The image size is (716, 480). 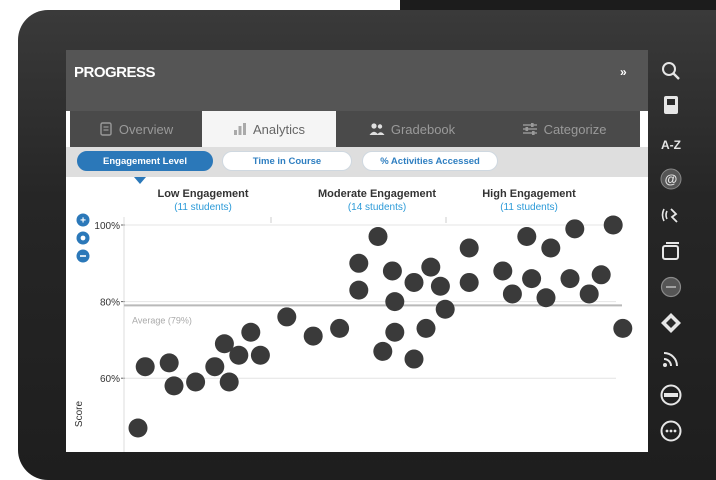 I want to click on chat-icon, so click(x=671, y=431).